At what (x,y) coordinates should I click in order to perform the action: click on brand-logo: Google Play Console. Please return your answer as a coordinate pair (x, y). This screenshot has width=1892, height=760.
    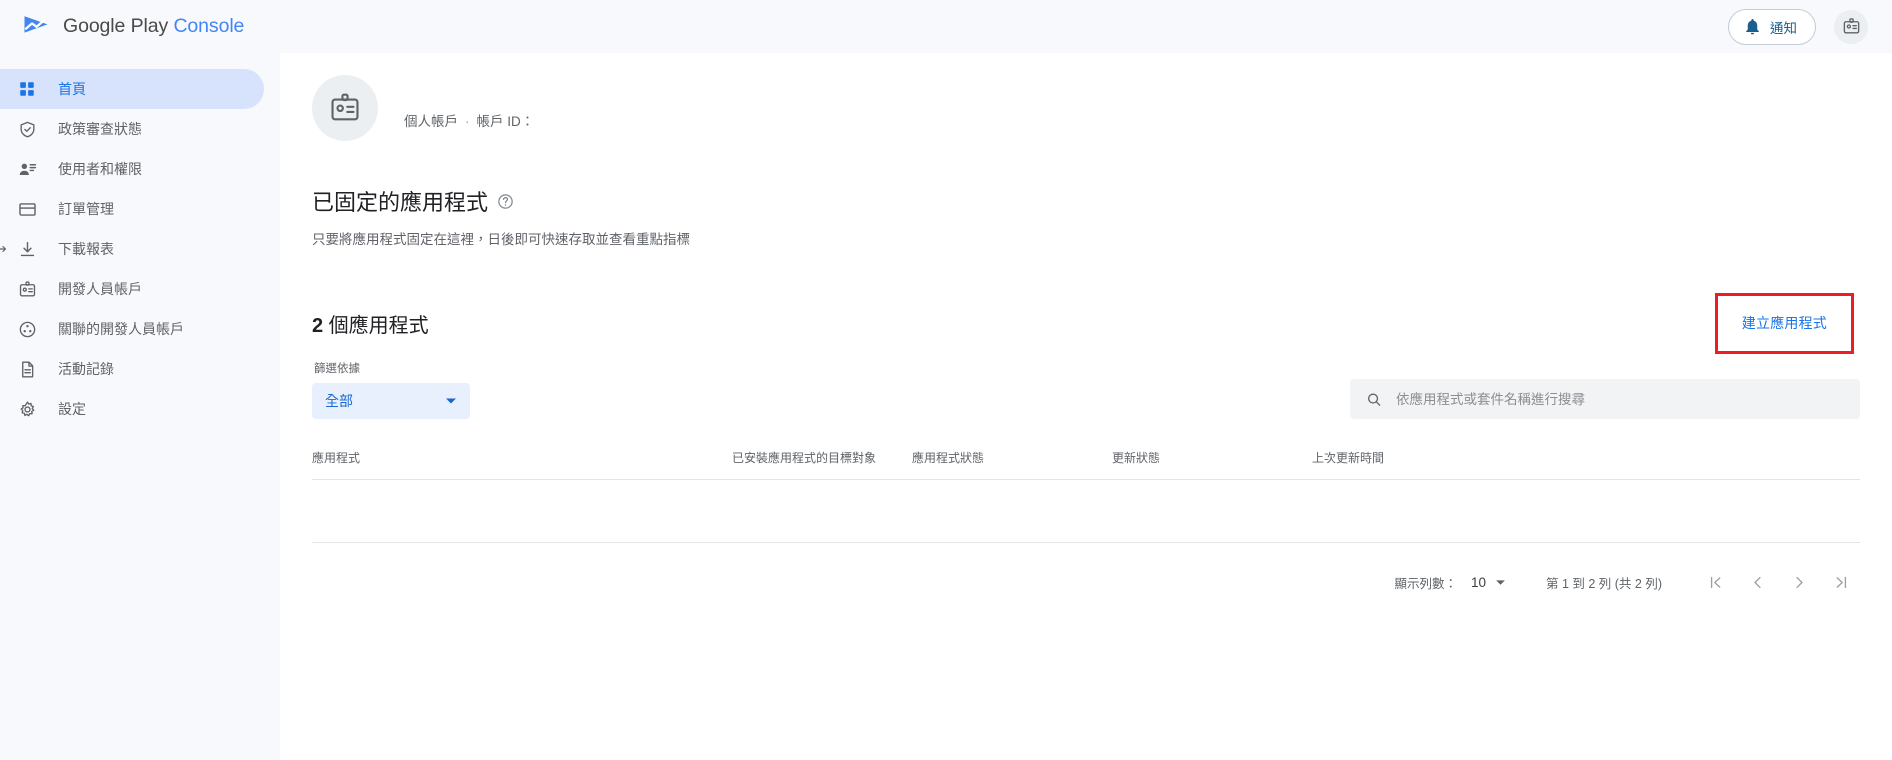
    Looking at the image, I should click on (133, 27).